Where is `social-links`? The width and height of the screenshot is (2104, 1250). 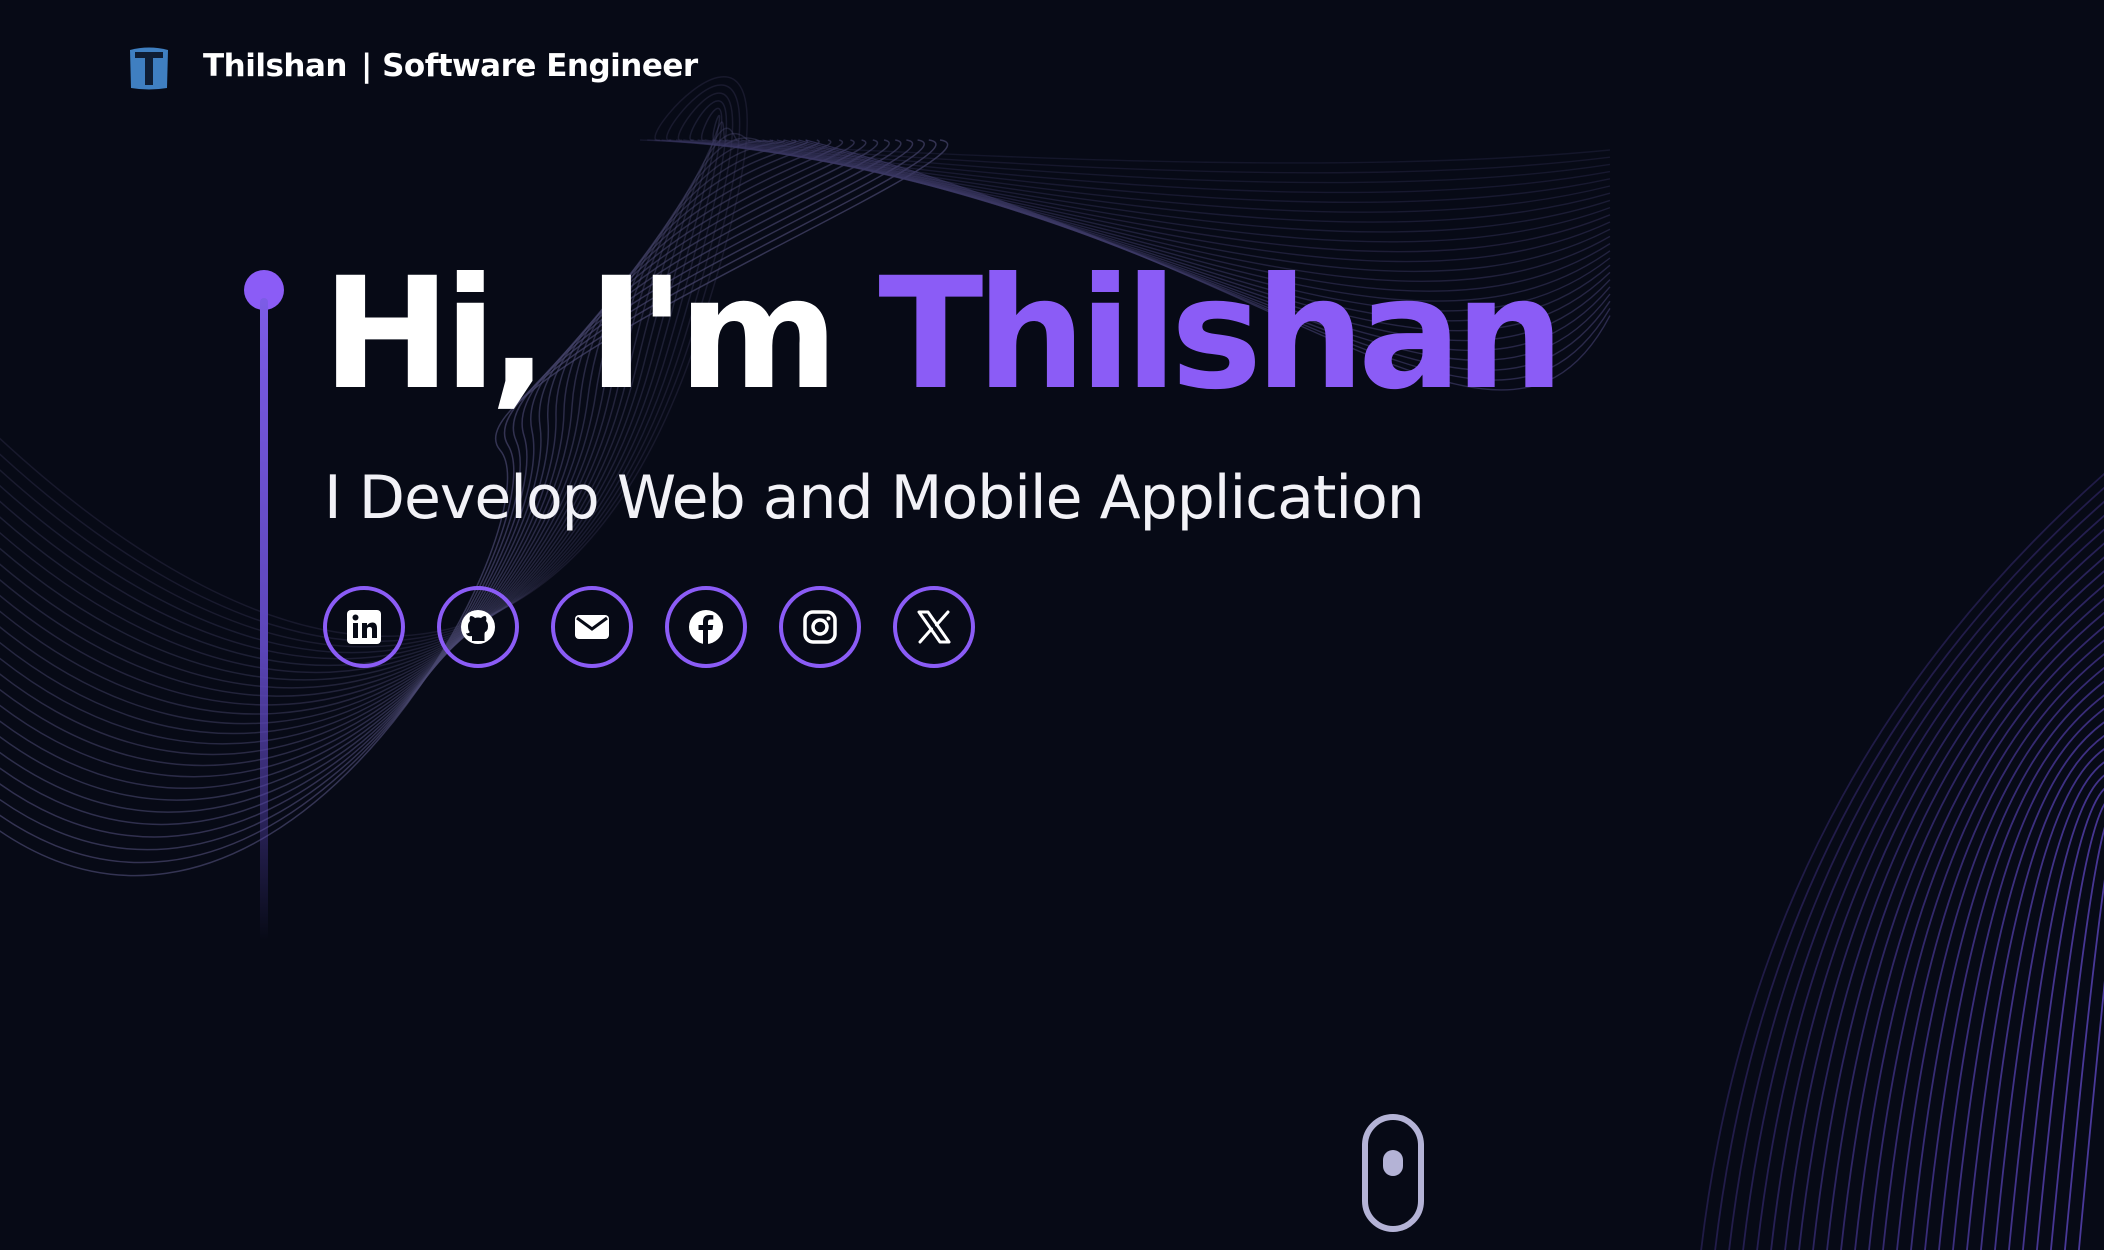
social-links is located at coordinates (649, 627).